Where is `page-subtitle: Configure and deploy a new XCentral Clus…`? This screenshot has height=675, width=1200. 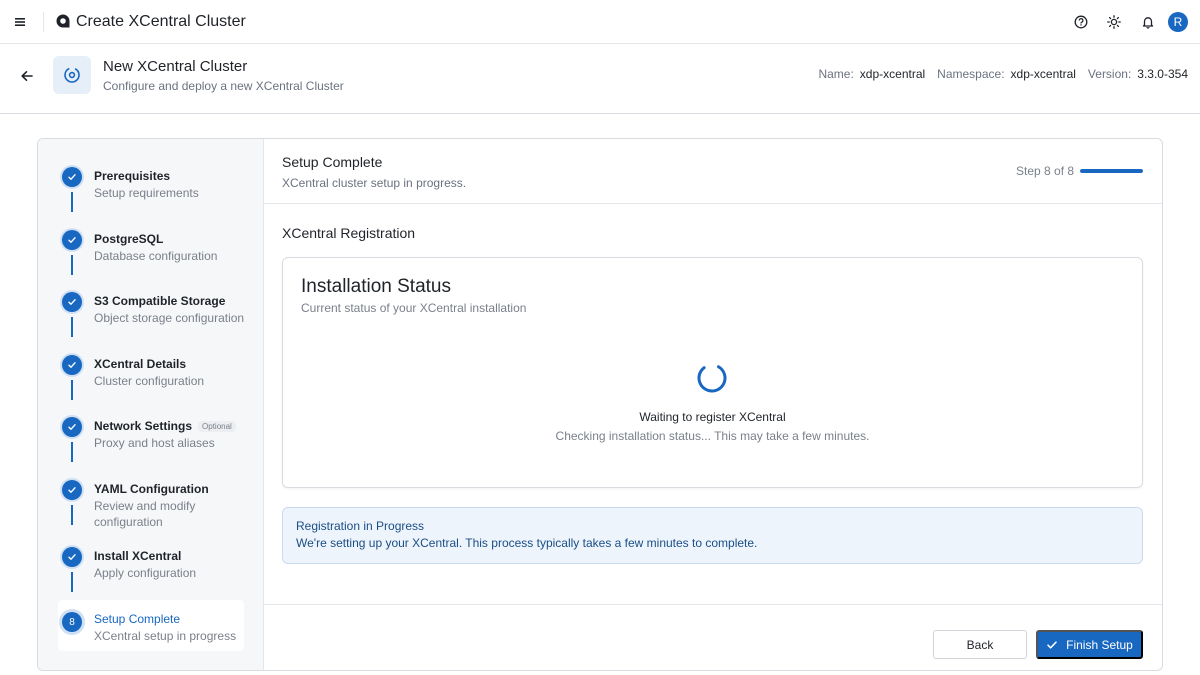
page-subtitle: Configure and deploy a new XCentral Clus… is located at coordinates (223, 86).